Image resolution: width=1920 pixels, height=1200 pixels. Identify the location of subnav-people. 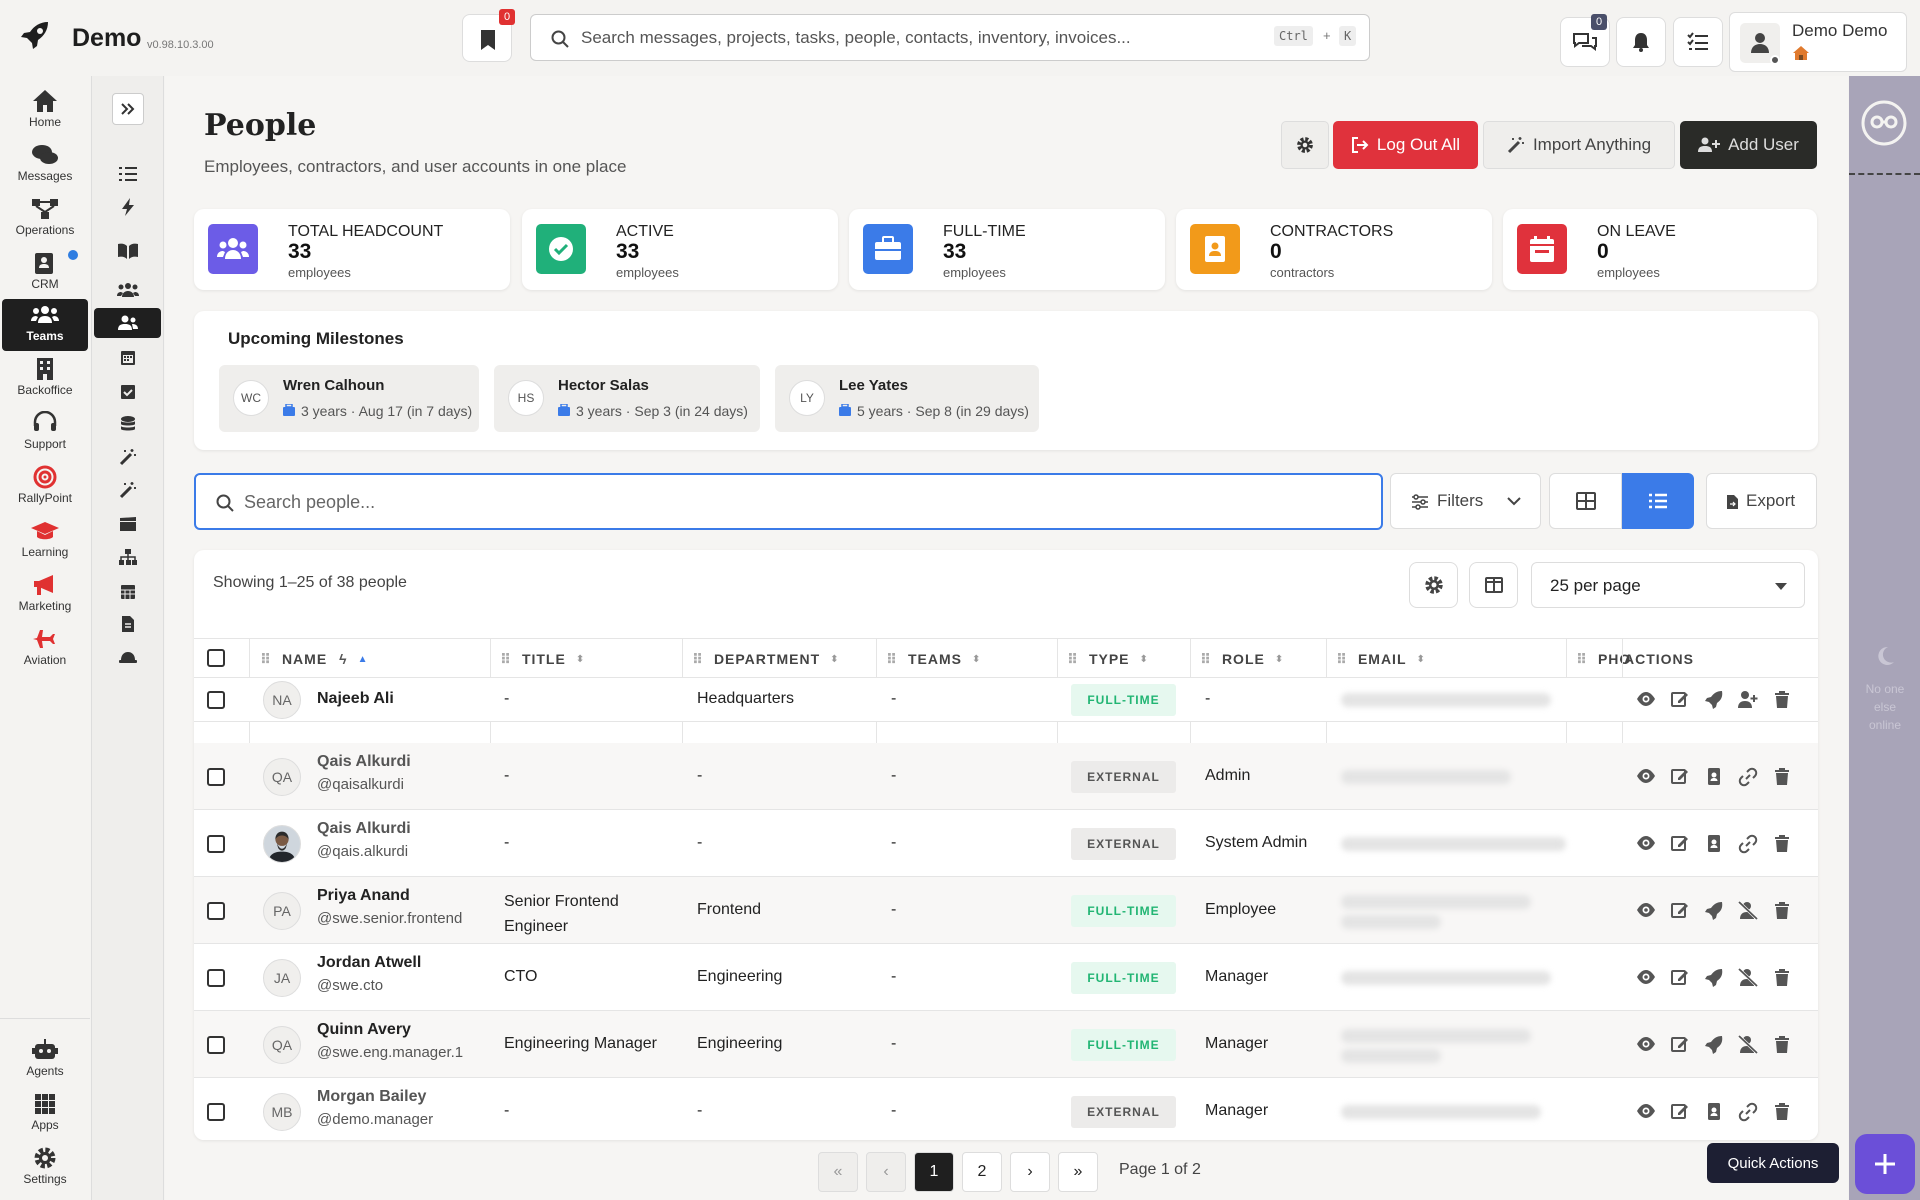
(127, 323).